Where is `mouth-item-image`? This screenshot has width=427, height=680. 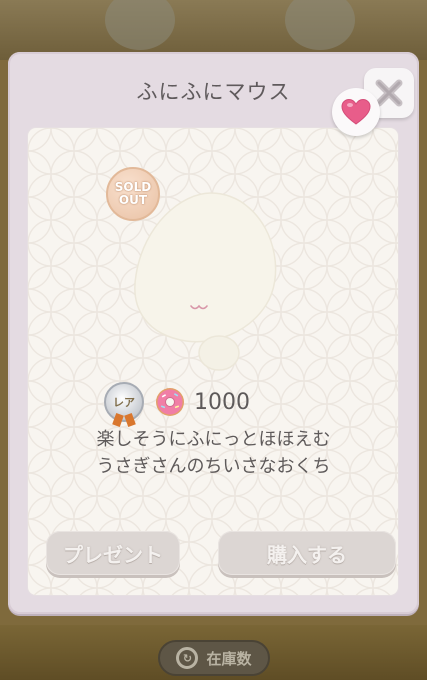
mouth-item-image is located at coordinates (205, 281).